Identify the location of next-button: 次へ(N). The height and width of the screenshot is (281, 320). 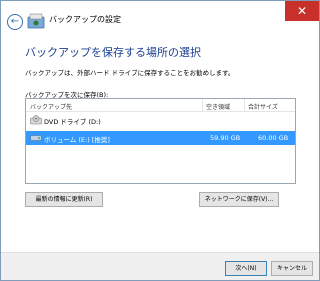
(246, 268).